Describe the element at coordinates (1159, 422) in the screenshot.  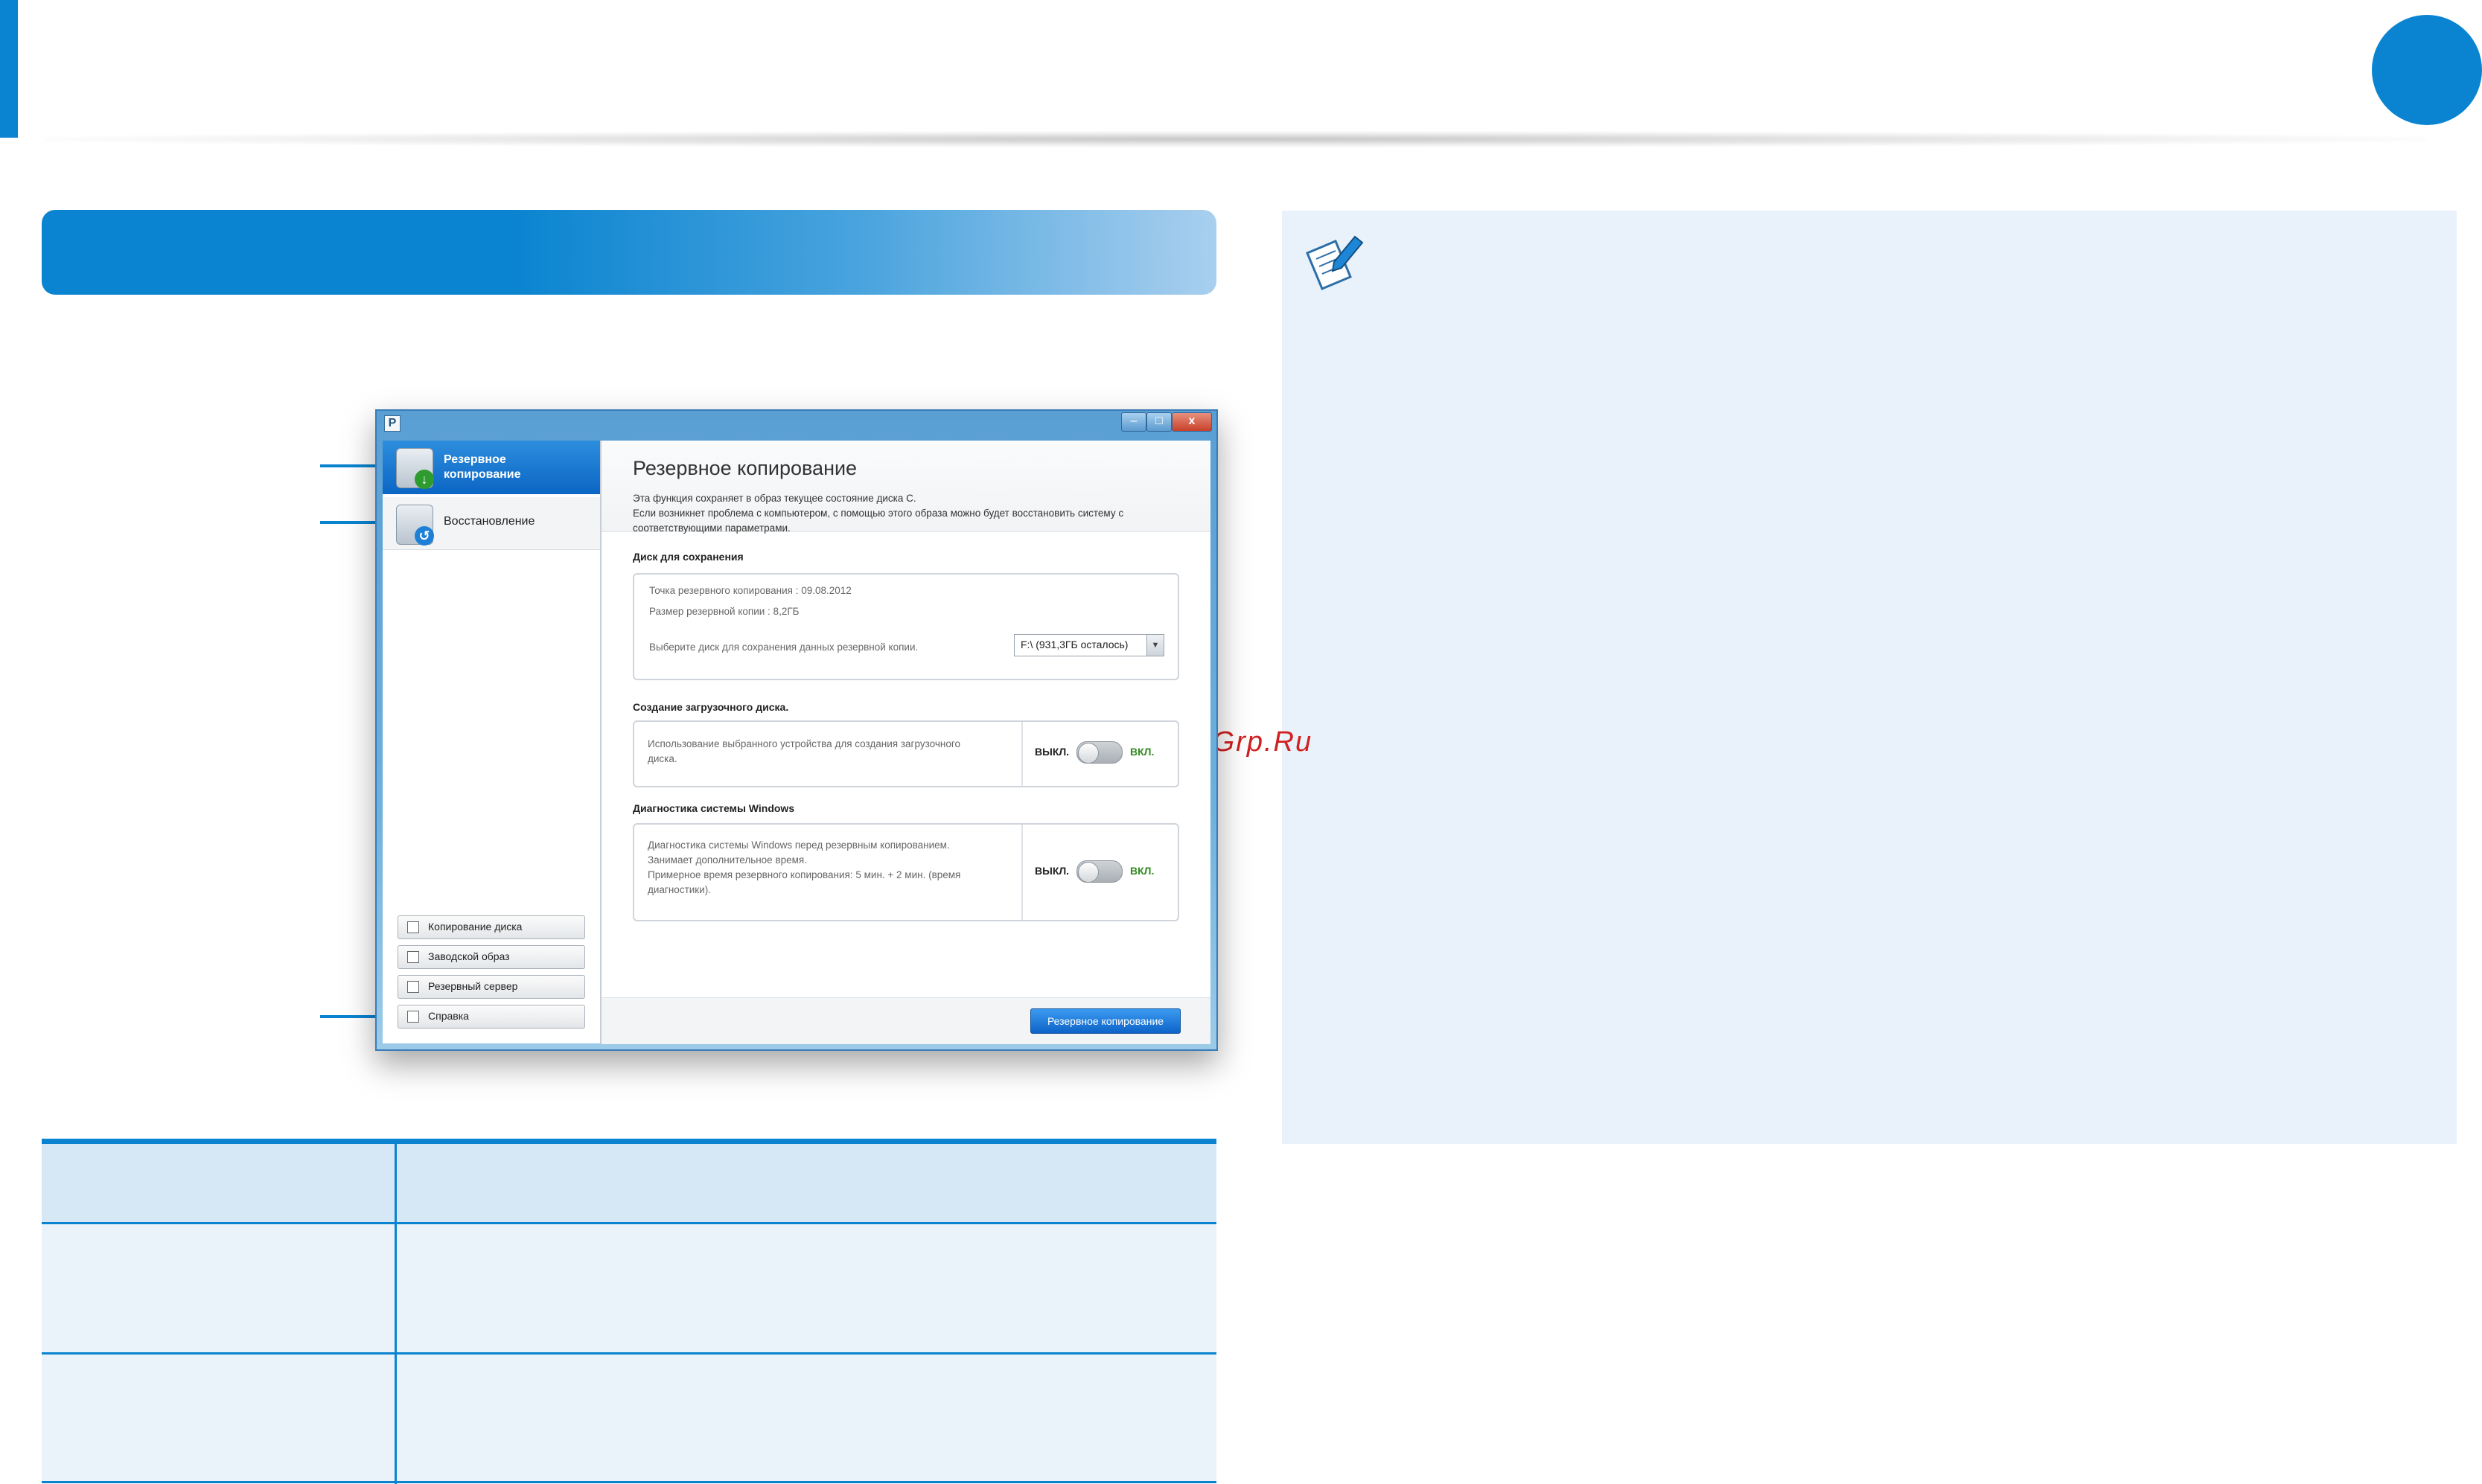
I see `maximize-button: □` at that location.